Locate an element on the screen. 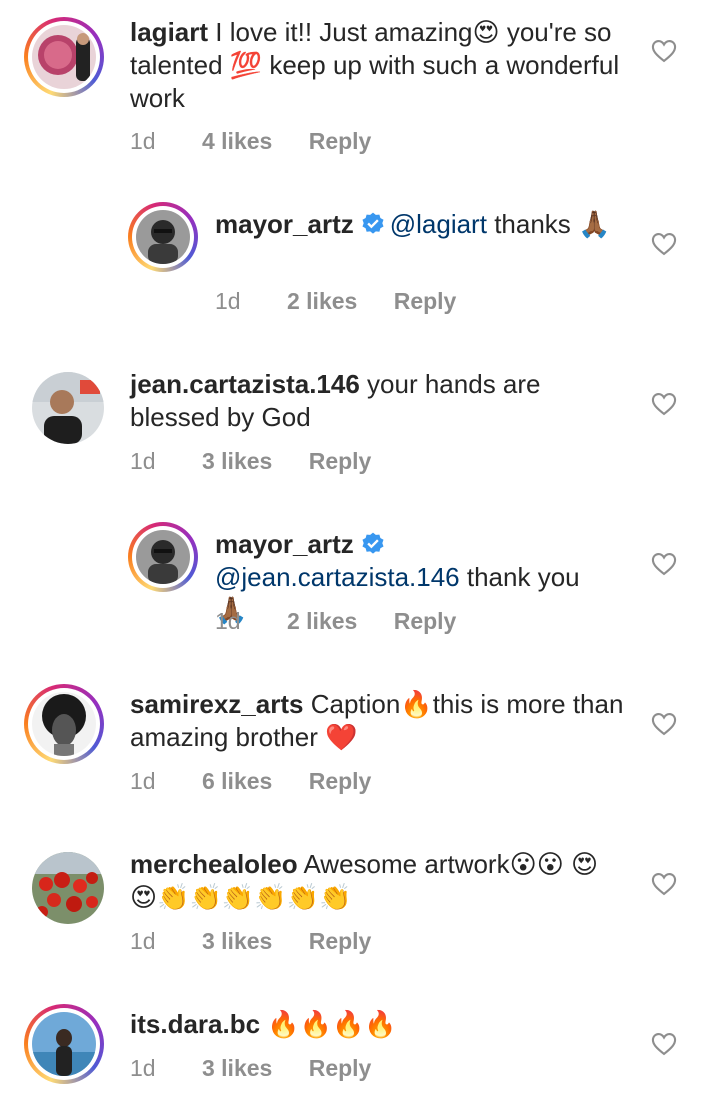 The width and height of the screenshot is (720, 1100). comment-username: samirexz_arts is located at coordinates (216, 704).